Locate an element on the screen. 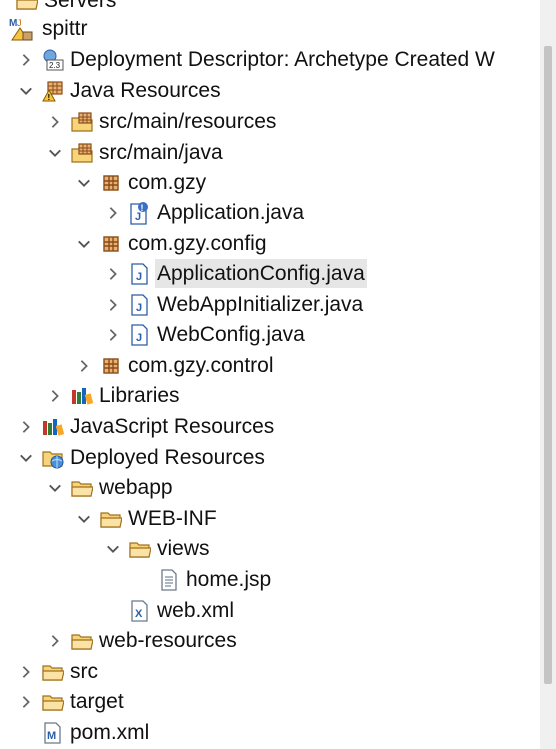 The image size is (556, 749). tree-item-label: Deployed Resources is located at coordinates (167, 457).